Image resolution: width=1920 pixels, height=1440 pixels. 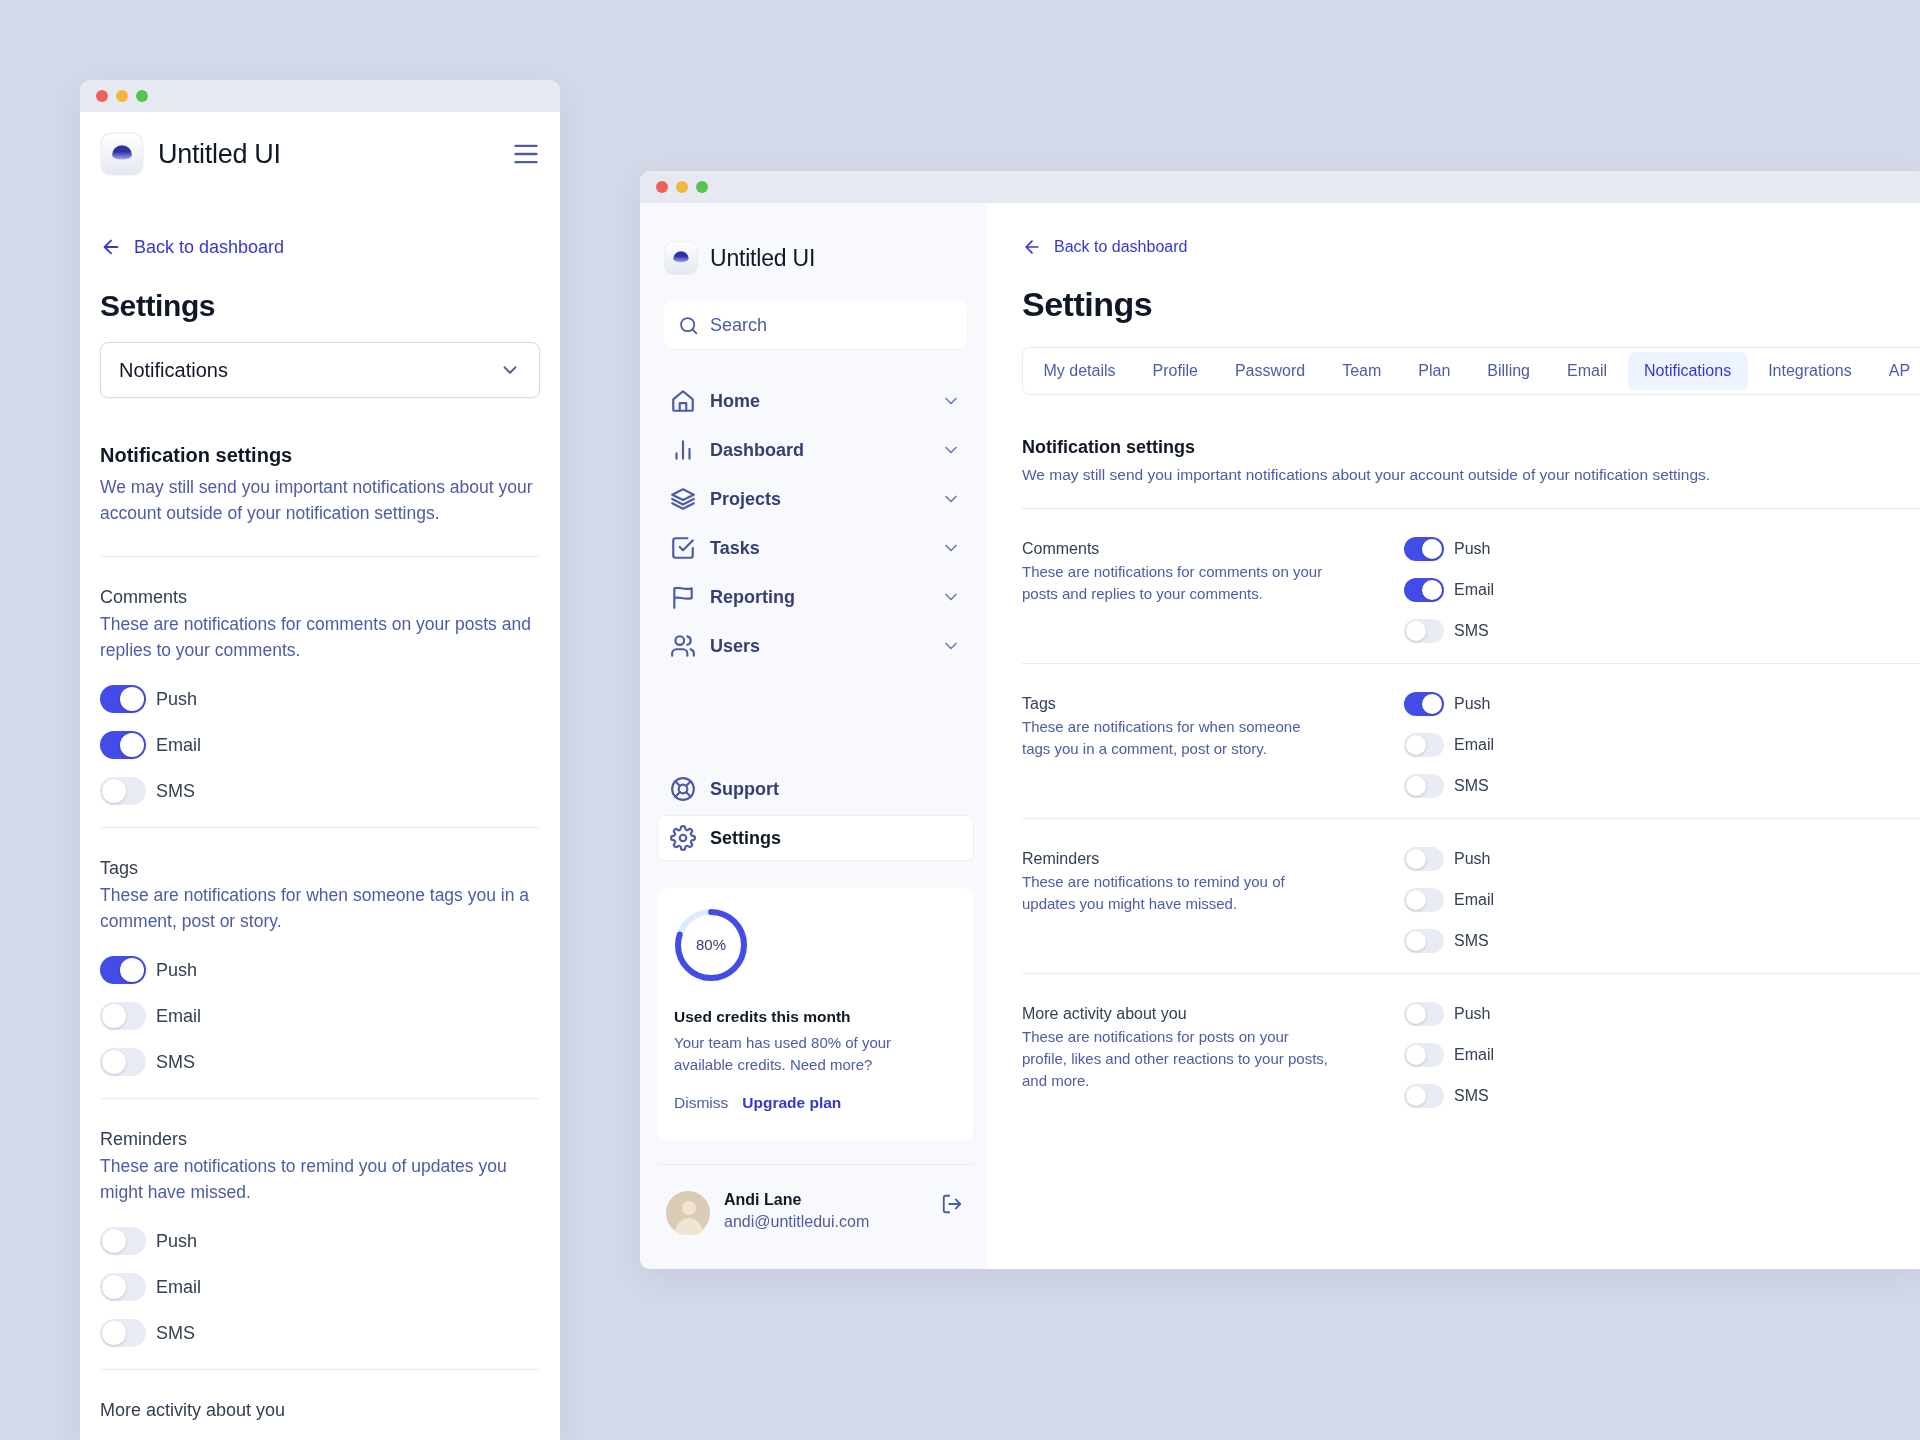 What do you see at coordinates (1061, 549) in the screenshot?
I see `notification-group-title: Comments` at bounding box center [1061, 549].